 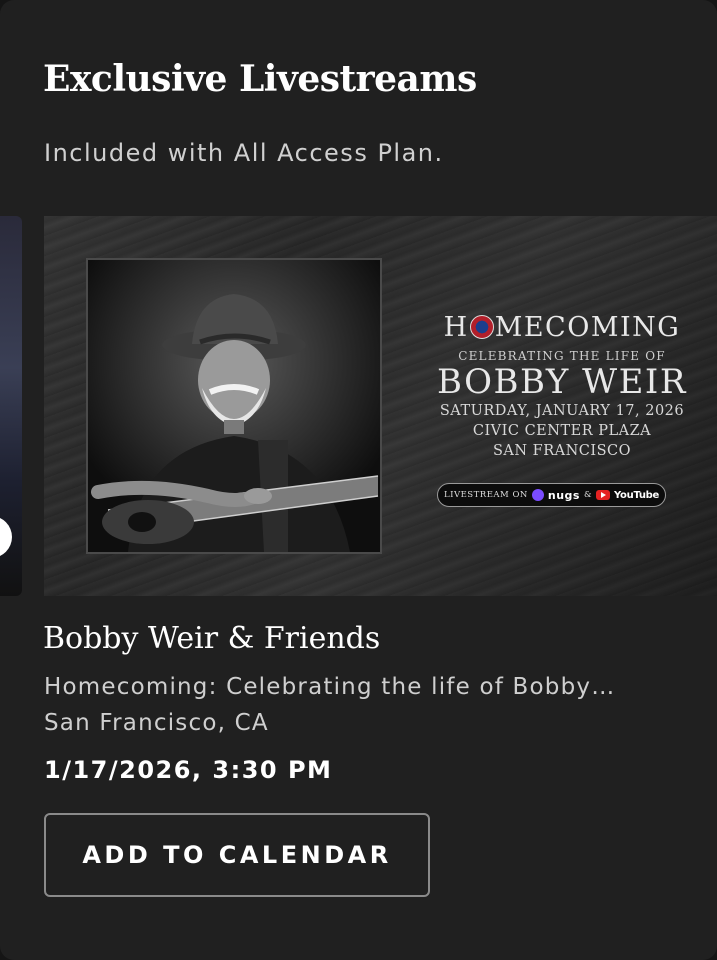 What do you see at coordinates (562, 411) in the screenshot?
I see `poster-date: SATURDAY, JANUARY 17, 2026` at bounding box center [562, 411].